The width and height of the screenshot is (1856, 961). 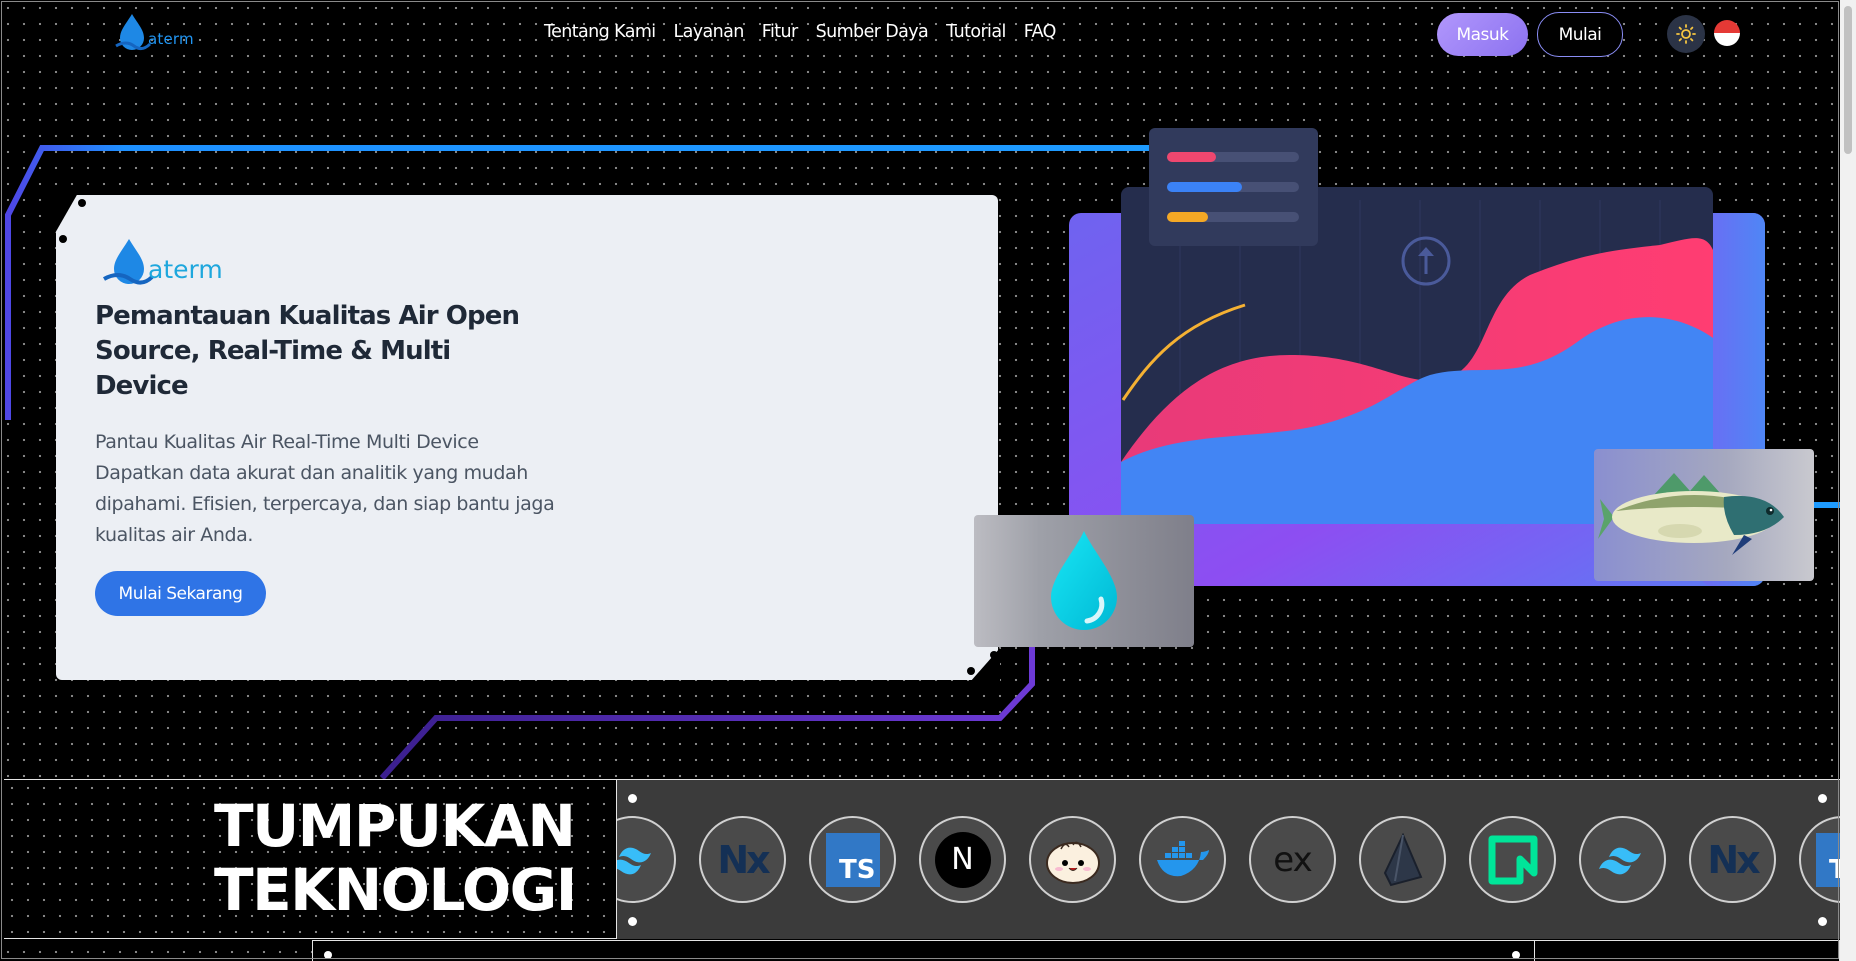 What do you see at coordinates (1040, 32) in the screenshot?
I see `nav-faq: FAQ` at bounding box center [1040, 32].